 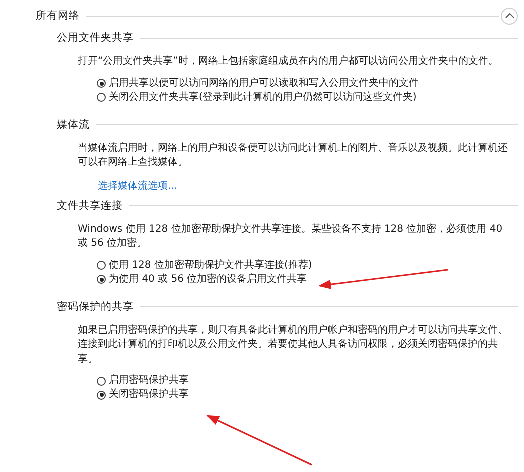 I want to click on description: Windows 使用 128 位加密帮助保护文件共享连接。某些设备不支持 128 位加密，必须使用 40 或 56 位加密。, so click(x=291, y=236).